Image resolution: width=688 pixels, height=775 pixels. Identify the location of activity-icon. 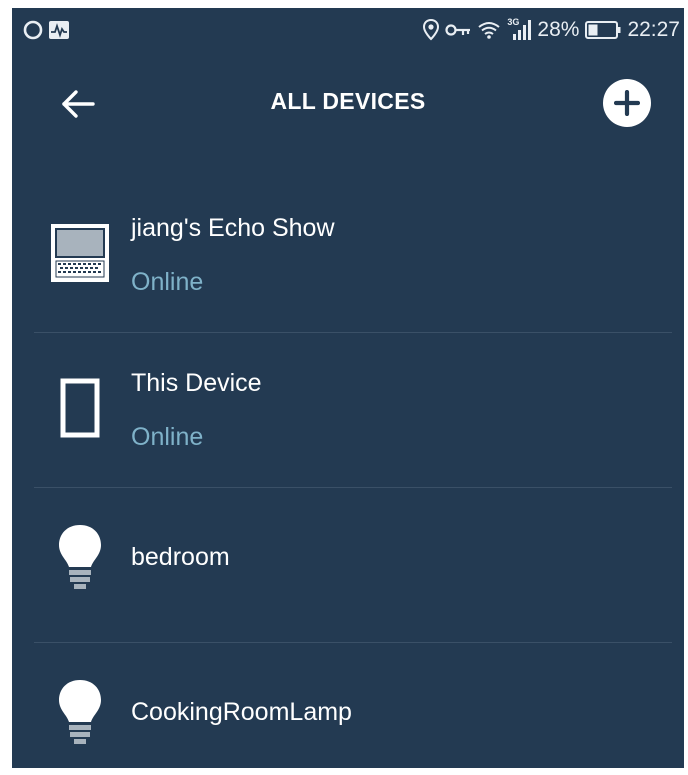
(59, 30).